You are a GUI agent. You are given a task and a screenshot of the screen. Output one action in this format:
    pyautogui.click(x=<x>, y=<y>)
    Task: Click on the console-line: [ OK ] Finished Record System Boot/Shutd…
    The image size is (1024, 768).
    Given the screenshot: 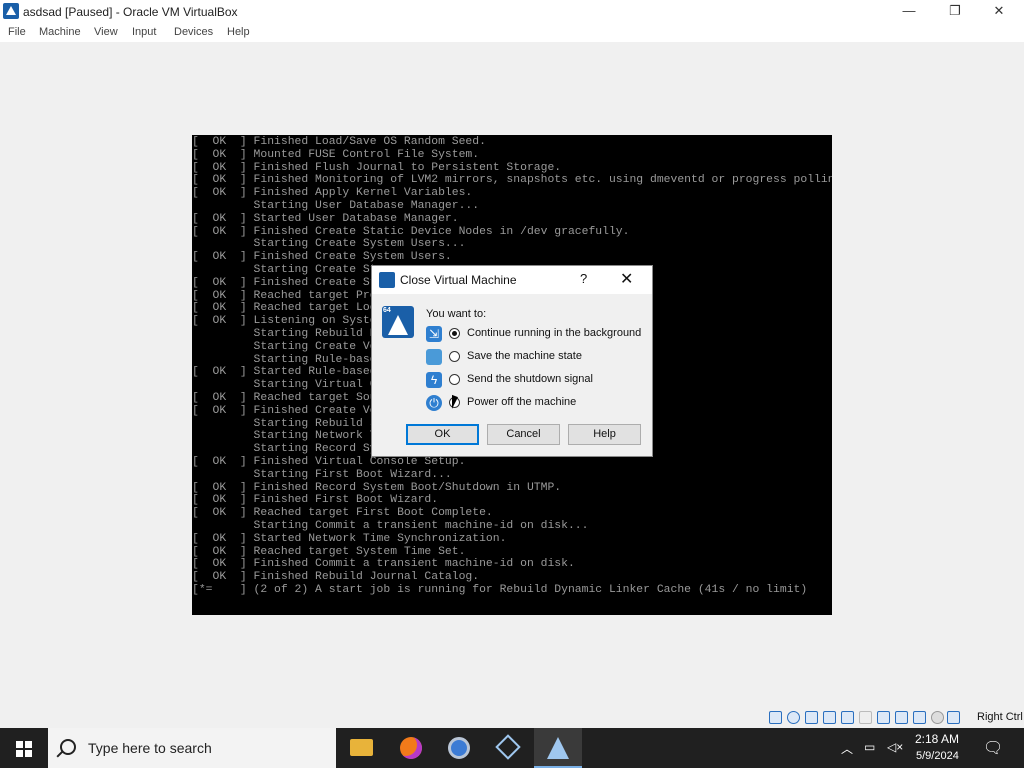 What is the action you would take?
    pyautogui.click(x=377, y=487)
    